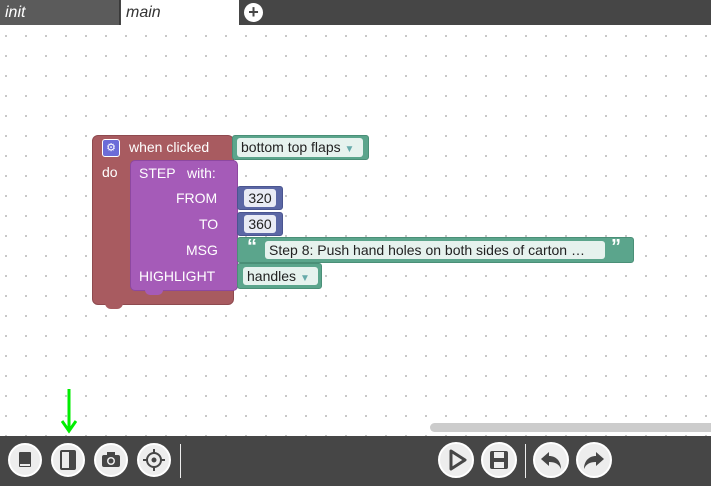 This screenshot has height=486, width=711. What do you see at coordinates (291, 147) in the screenshot?
I see `event-dropdown-value: bottom top flaps` at bounding box center [291, 147].